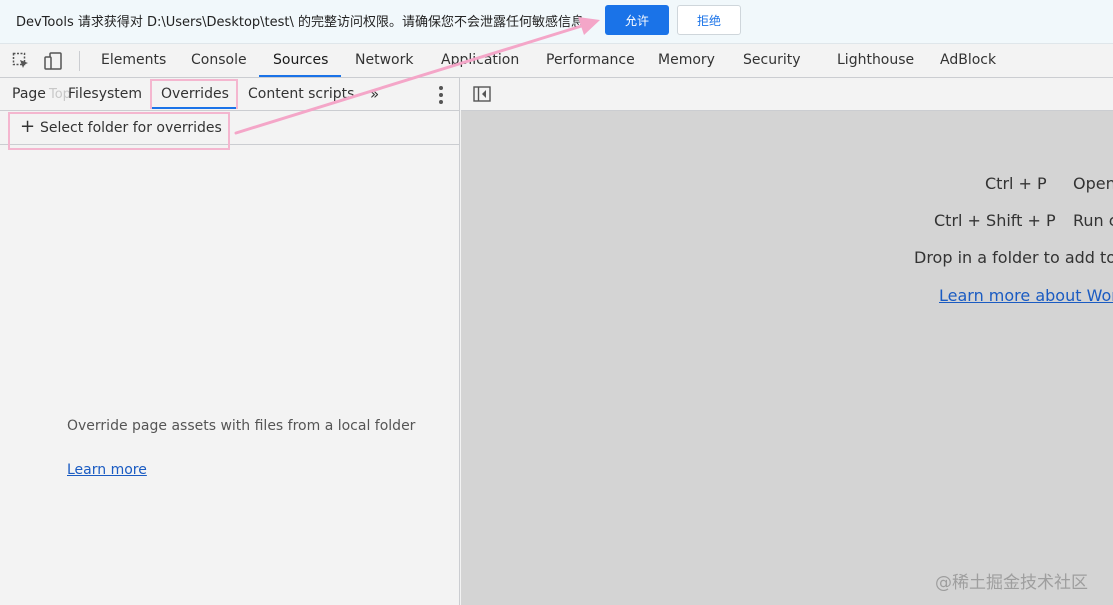 Image resolution: width=1113 pixels, height=605 pixels. I want to click on tab-application: Application, so click(480, 60).